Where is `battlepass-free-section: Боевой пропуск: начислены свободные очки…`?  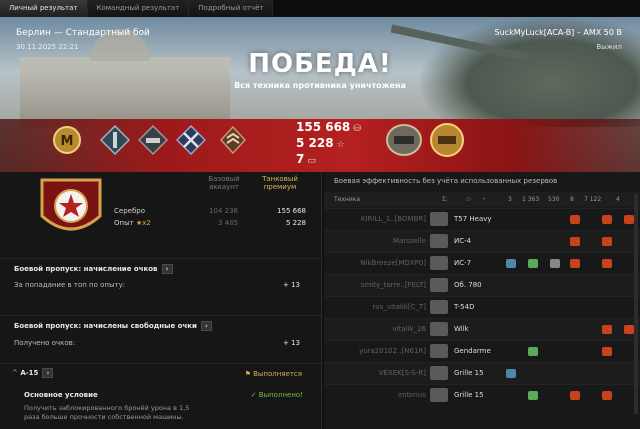
battlepass-free-section: Боевой пропуск: начислены свободные очки… is located at coordinates (161, 325).